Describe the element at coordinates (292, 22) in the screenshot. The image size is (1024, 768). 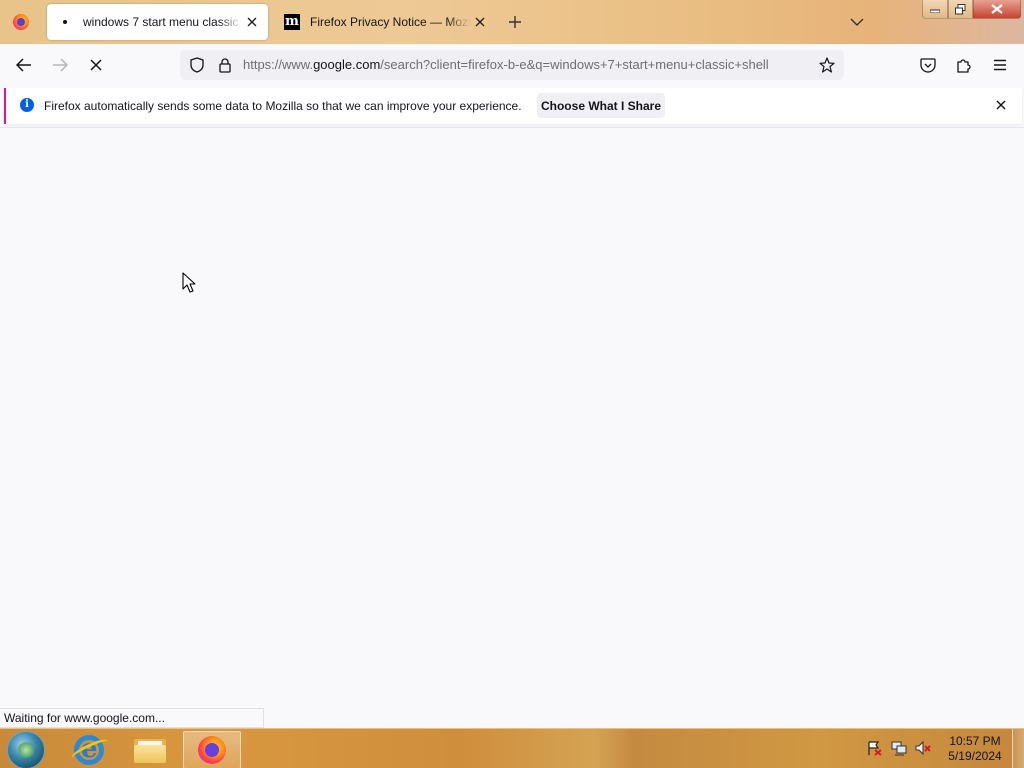
I see `mozilla-m-icon: m` at that location.